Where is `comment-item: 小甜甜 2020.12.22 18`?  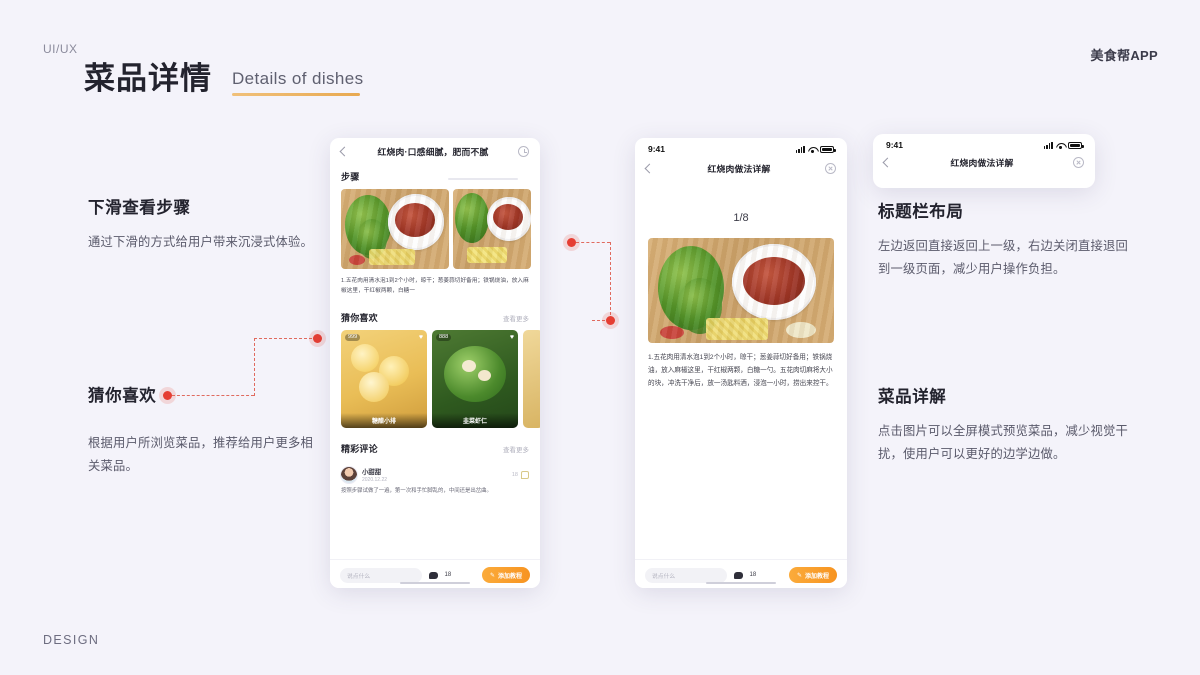
comment-item: 小甜甜 2020.12.22 18 is located at coordinates (435, 472).